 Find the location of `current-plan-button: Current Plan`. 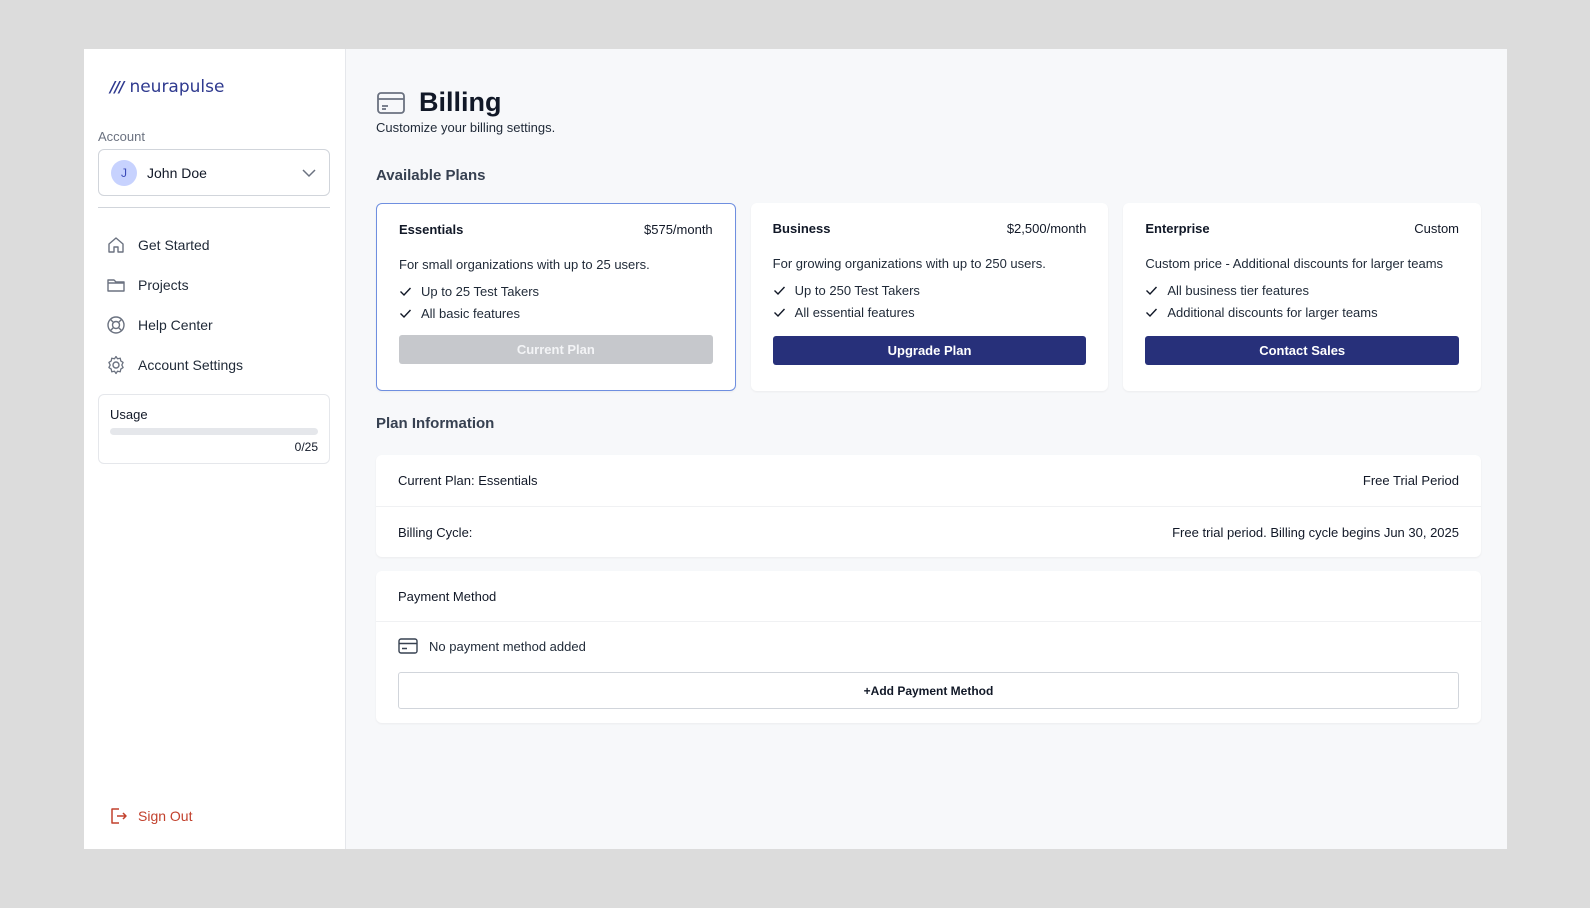

current-plan-button: Current Plan is located at coordinates (556, 349).